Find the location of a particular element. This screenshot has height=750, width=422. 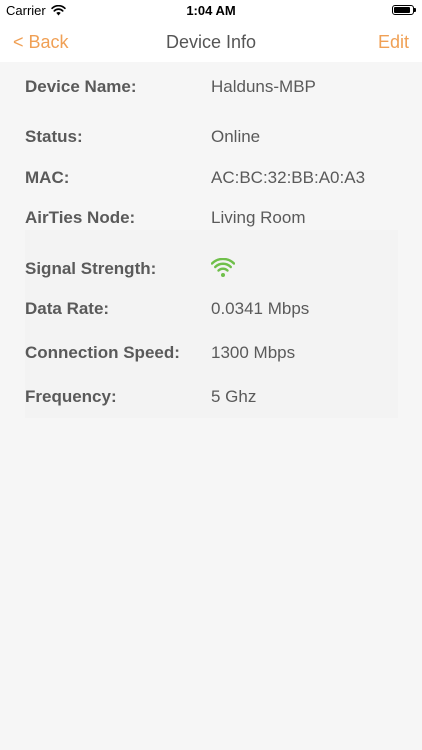

frequency-value: 5 Ghz is located at coordinates (234, 396).